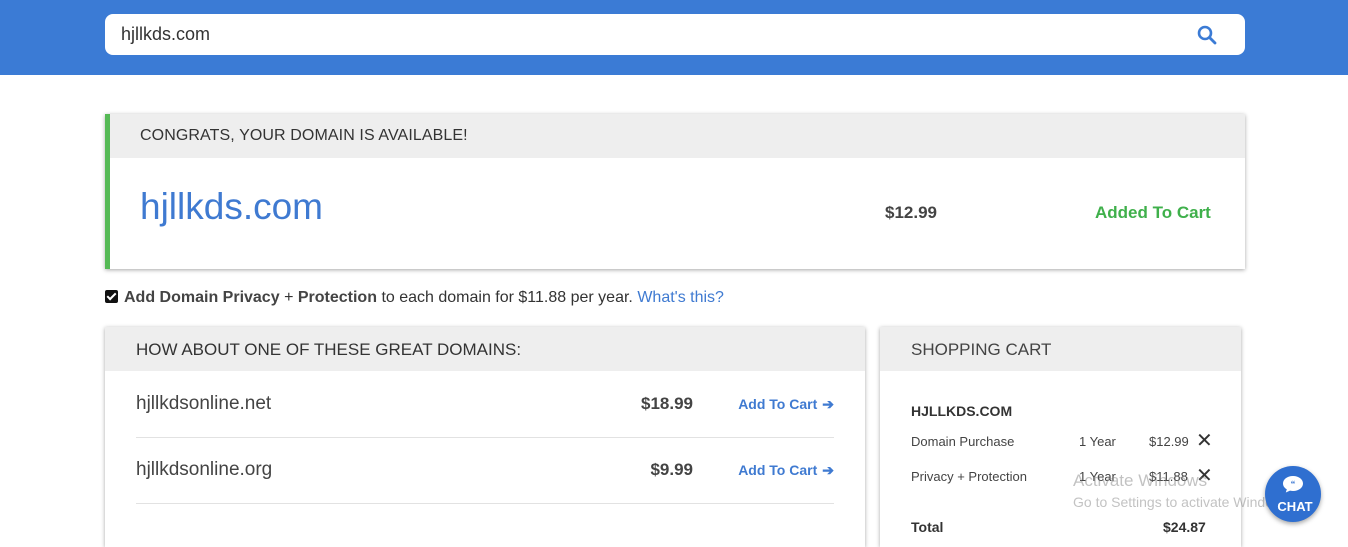  What do you see at coordinates (1183, 502) in the screenshot?
I see `activate-windows-subtext: Go to Settings to activate Windows.` at bounding box center [1183, 502].